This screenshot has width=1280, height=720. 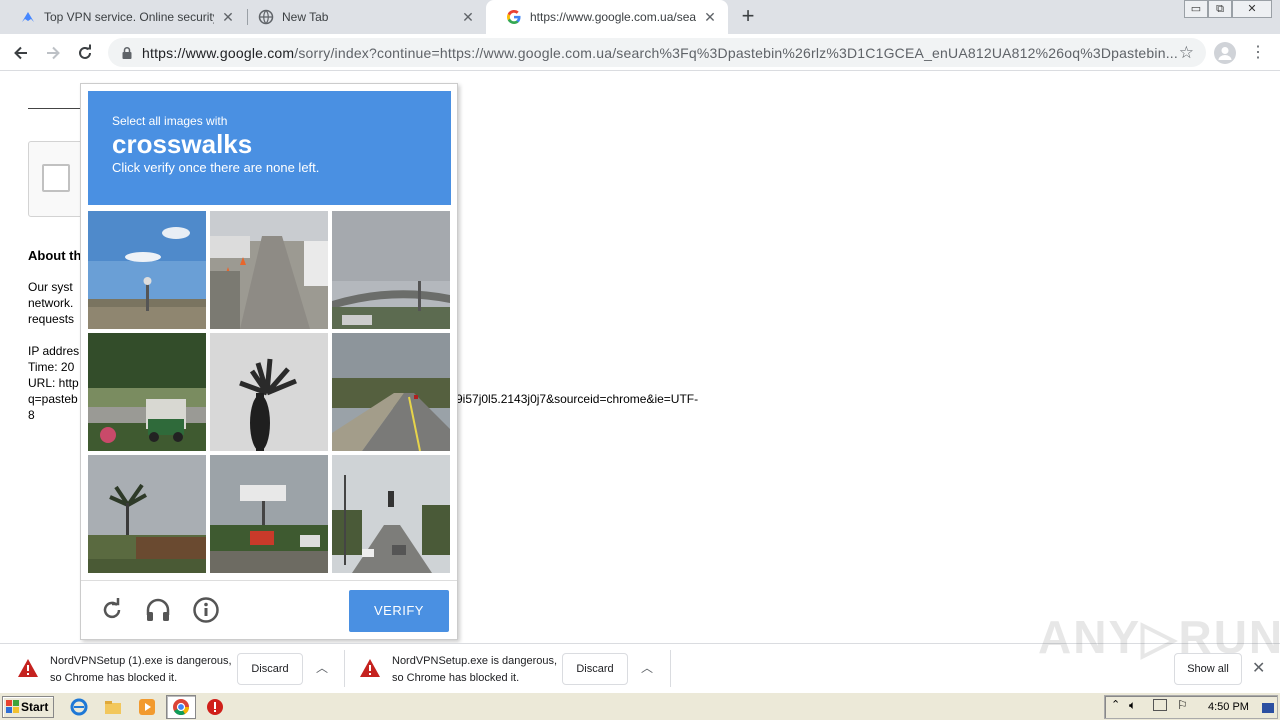 I want to click on tray-expand-icon: ⌃, so click(x=1115, y=704).